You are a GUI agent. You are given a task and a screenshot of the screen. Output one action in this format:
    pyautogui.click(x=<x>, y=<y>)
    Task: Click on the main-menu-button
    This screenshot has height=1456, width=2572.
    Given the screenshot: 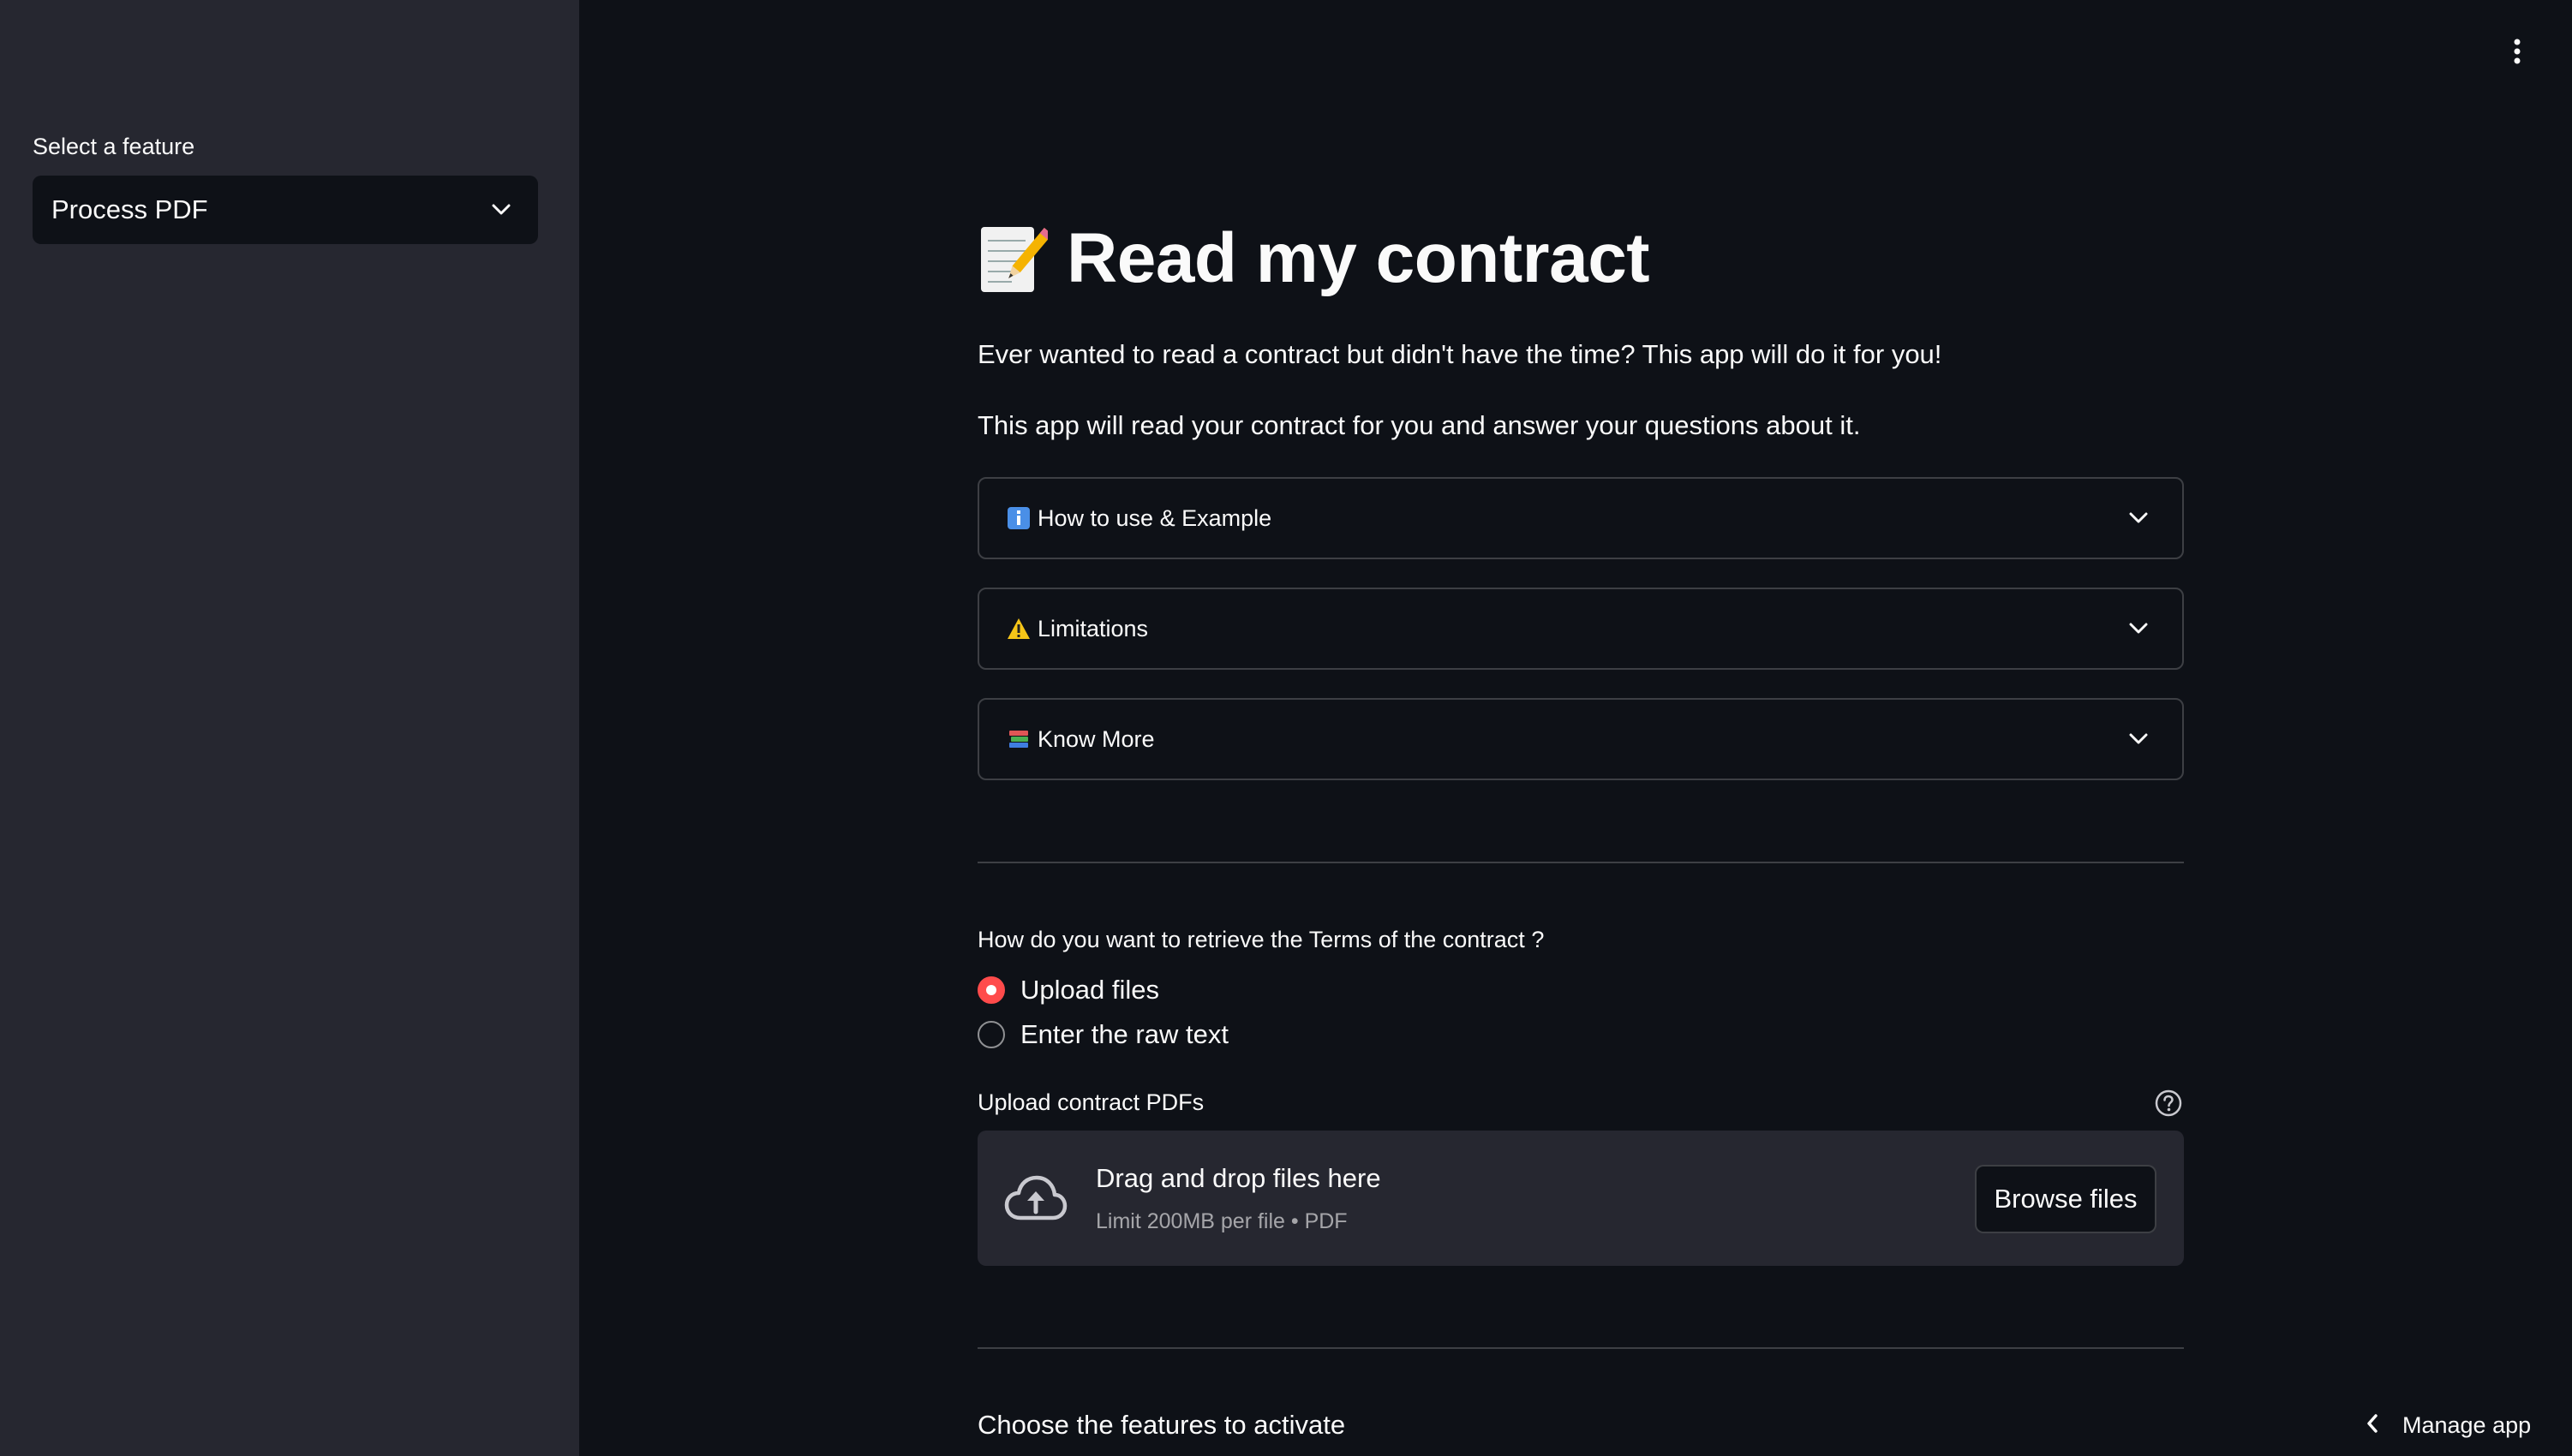 What is the action you would take?
    pyautogui.click(x=2517, y=51)
    